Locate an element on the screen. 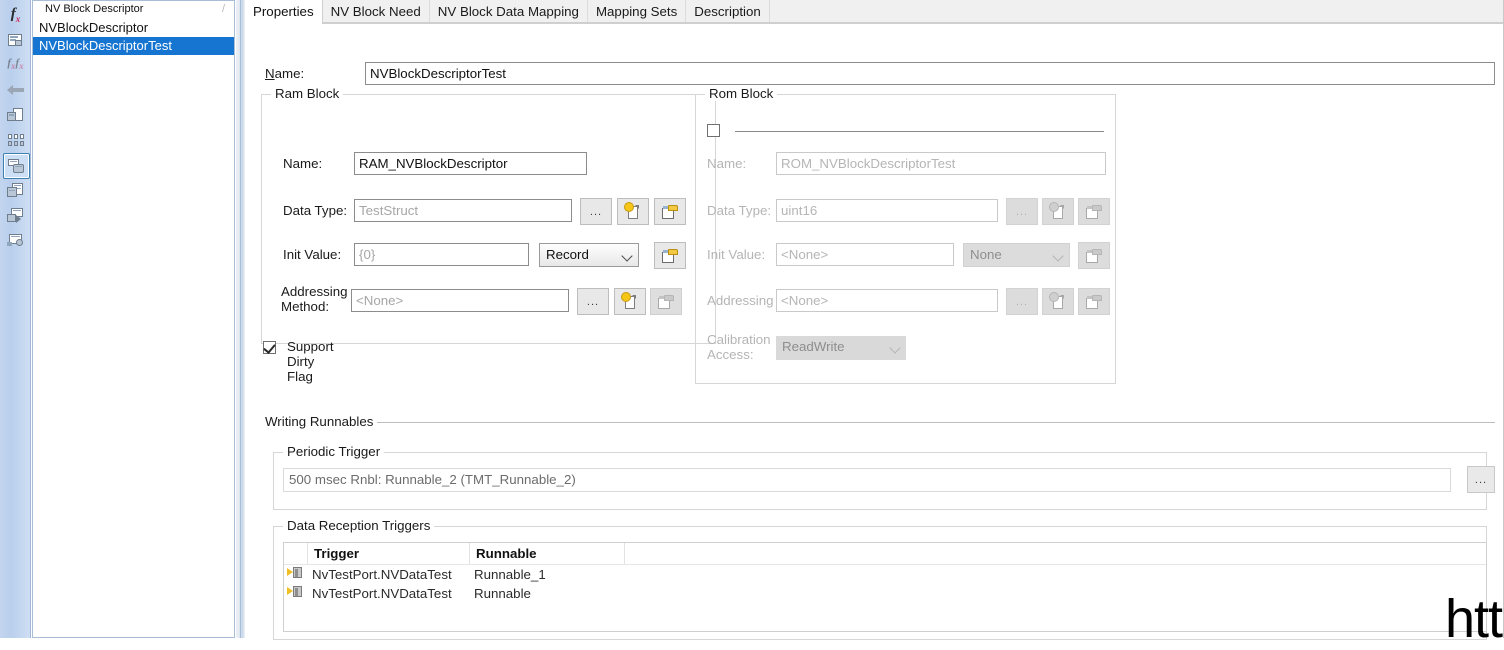 The width and height of the screenshot is (1504, 650). tab-nv-block-need: NV Block Need is located at coordinates (376, 11).